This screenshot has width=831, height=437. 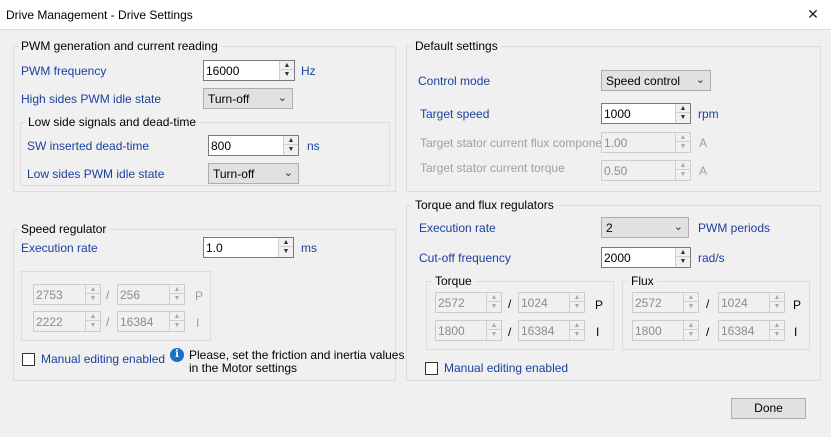 I want to click on low-side-group-label: Low side signals and dead-time, so click(x=112, y=122).